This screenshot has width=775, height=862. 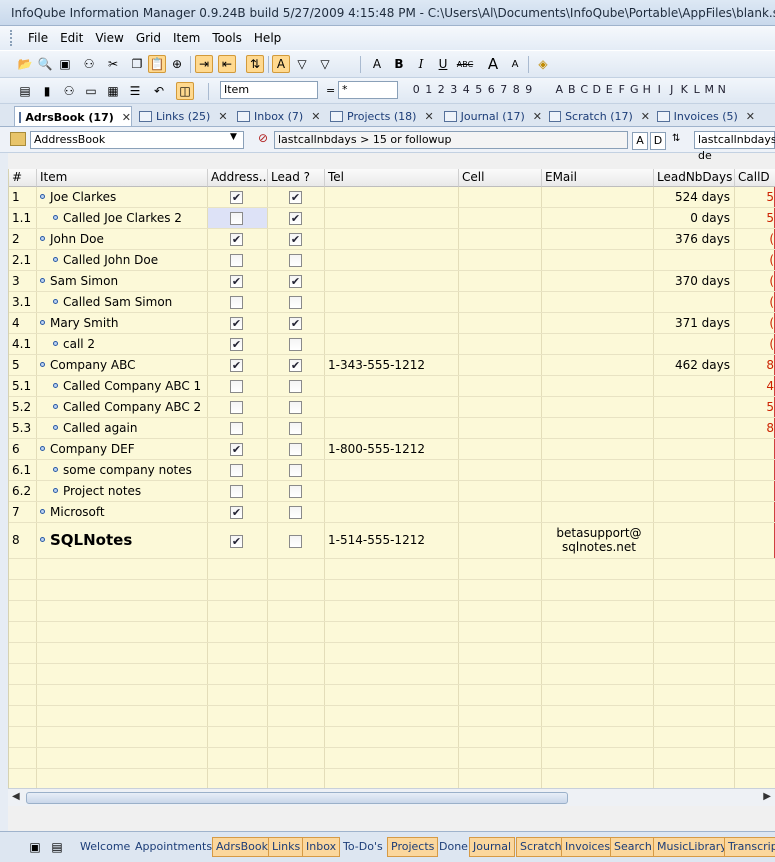 What do you see at coordinates (734, 146) in the screenshot?
I see `sort-field-input: lastcallnbdays de` at bounding box center [734, 146].